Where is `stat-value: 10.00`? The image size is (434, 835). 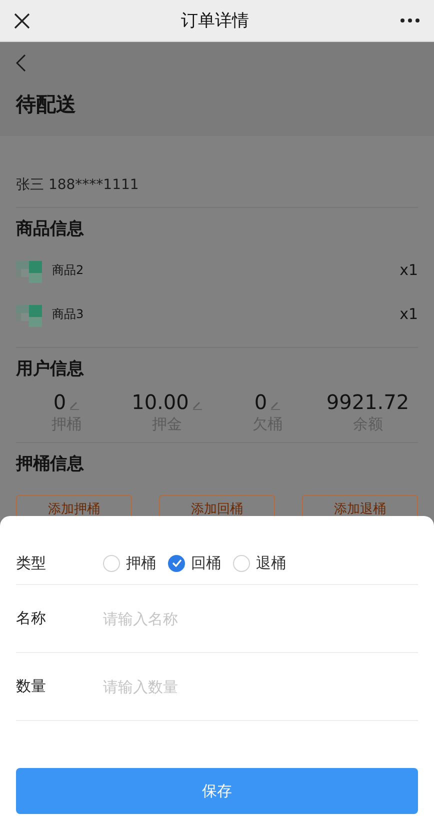 stat-value: 10.00 is located at coordinates (160, 402).